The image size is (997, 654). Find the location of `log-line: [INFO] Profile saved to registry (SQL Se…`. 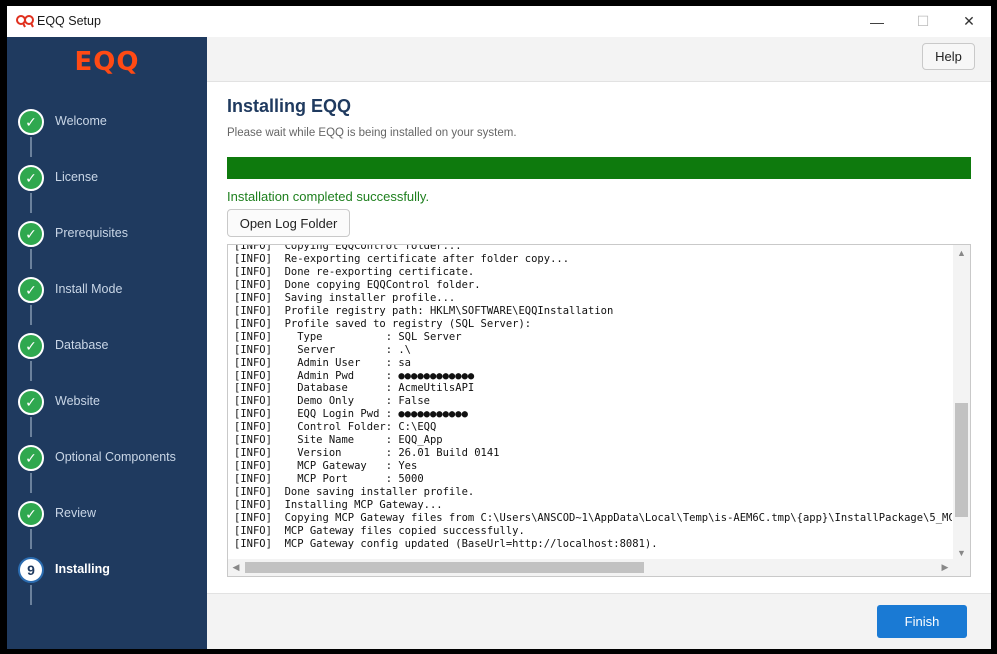

log-line: [INFO] Profile saved to registry (SQL Se… is located at coordinates (383, 323).